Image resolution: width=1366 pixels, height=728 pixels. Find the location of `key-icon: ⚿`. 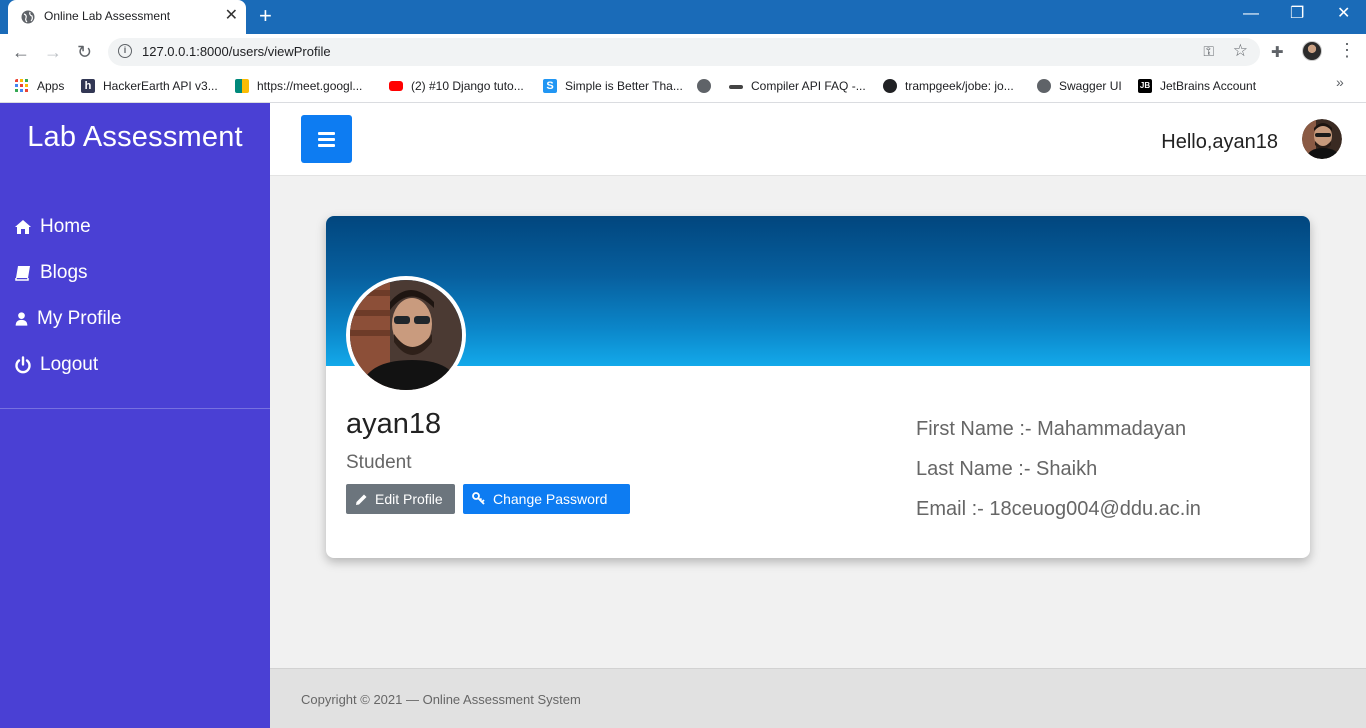

key-icon: ⚿ is located at coordinates (1208, 51).